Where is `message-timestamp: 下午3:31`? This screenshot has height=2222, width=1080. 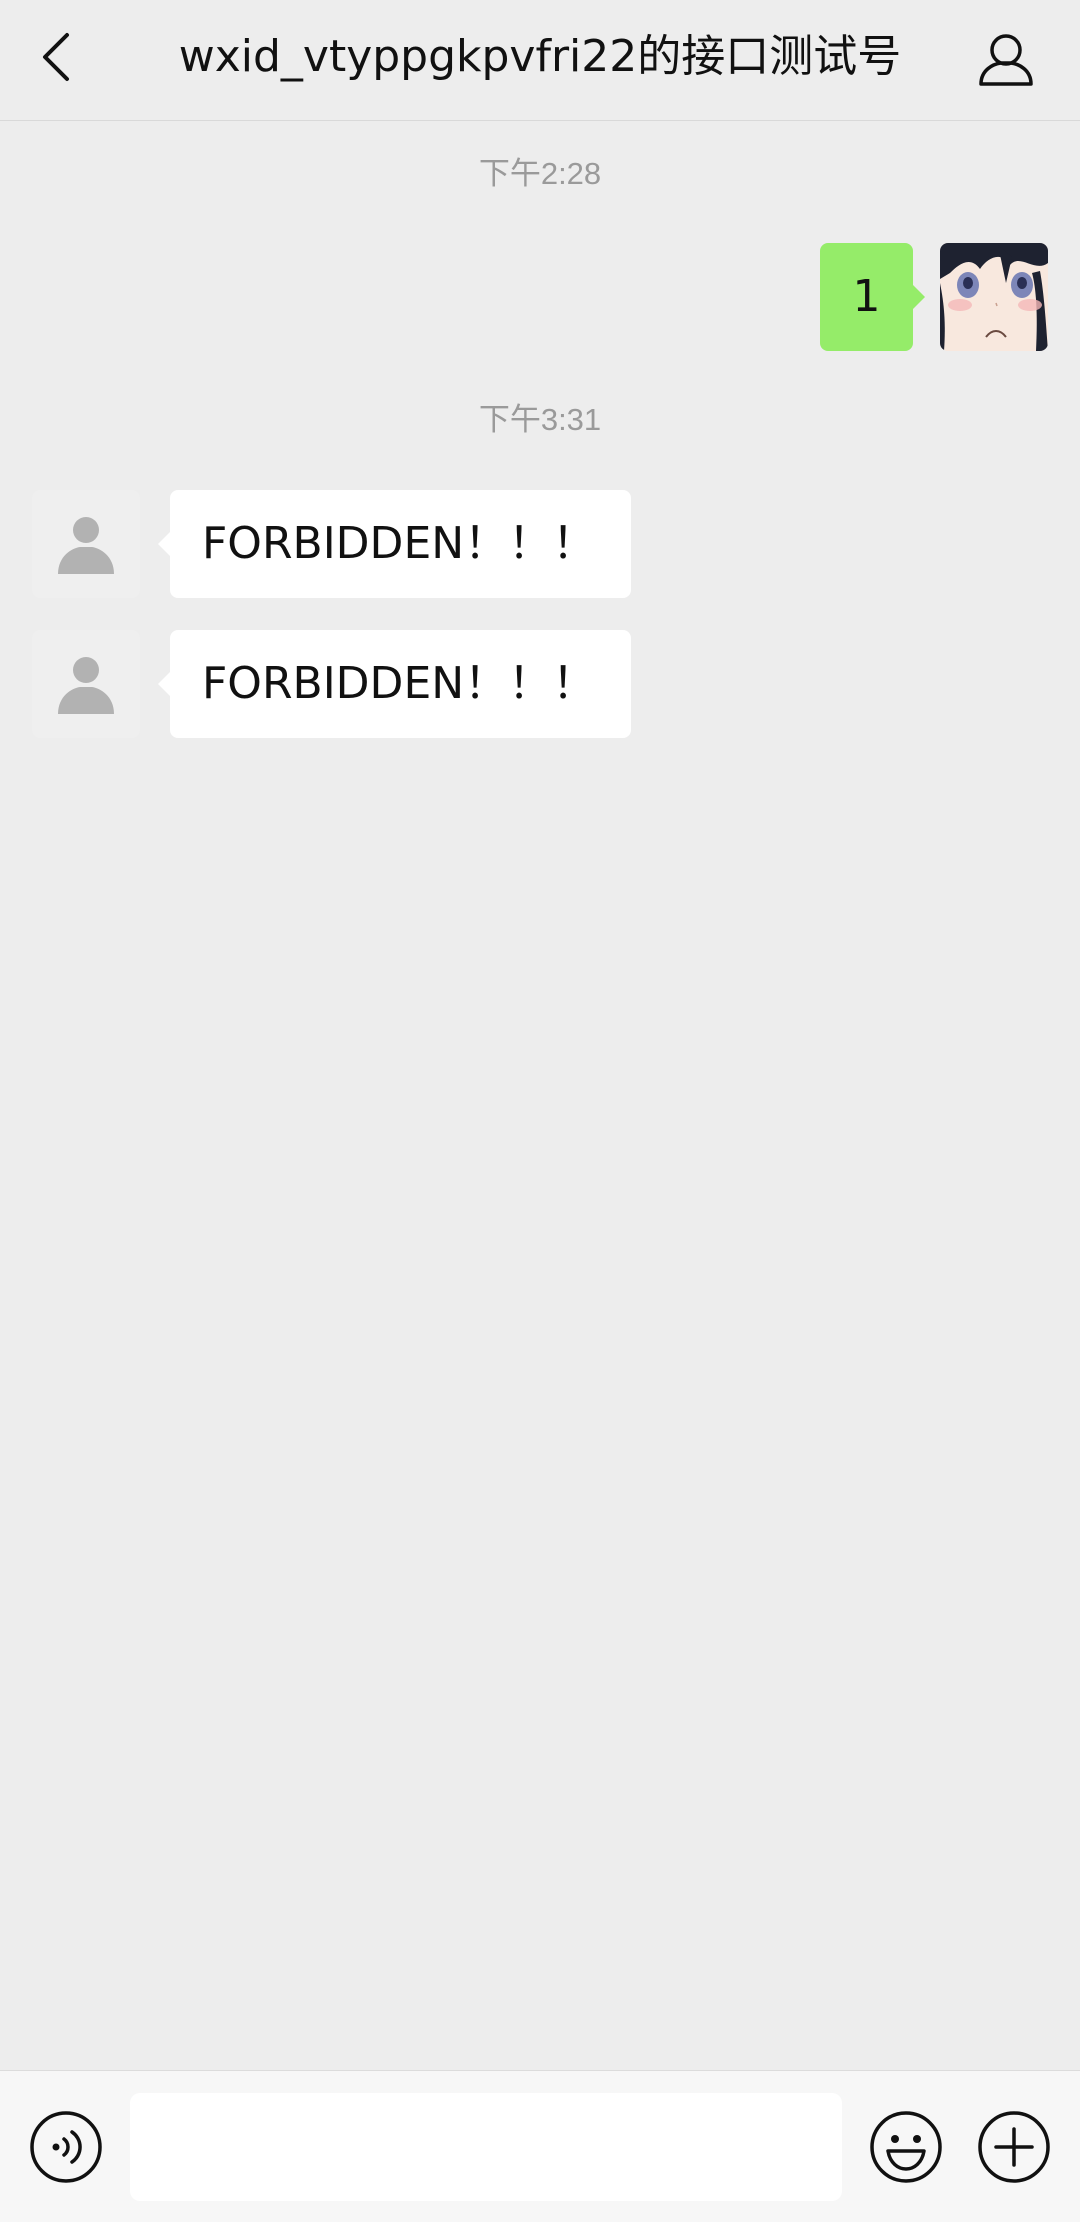
message-timestamp: 下午3:31 is located at coordinates (540, 419).